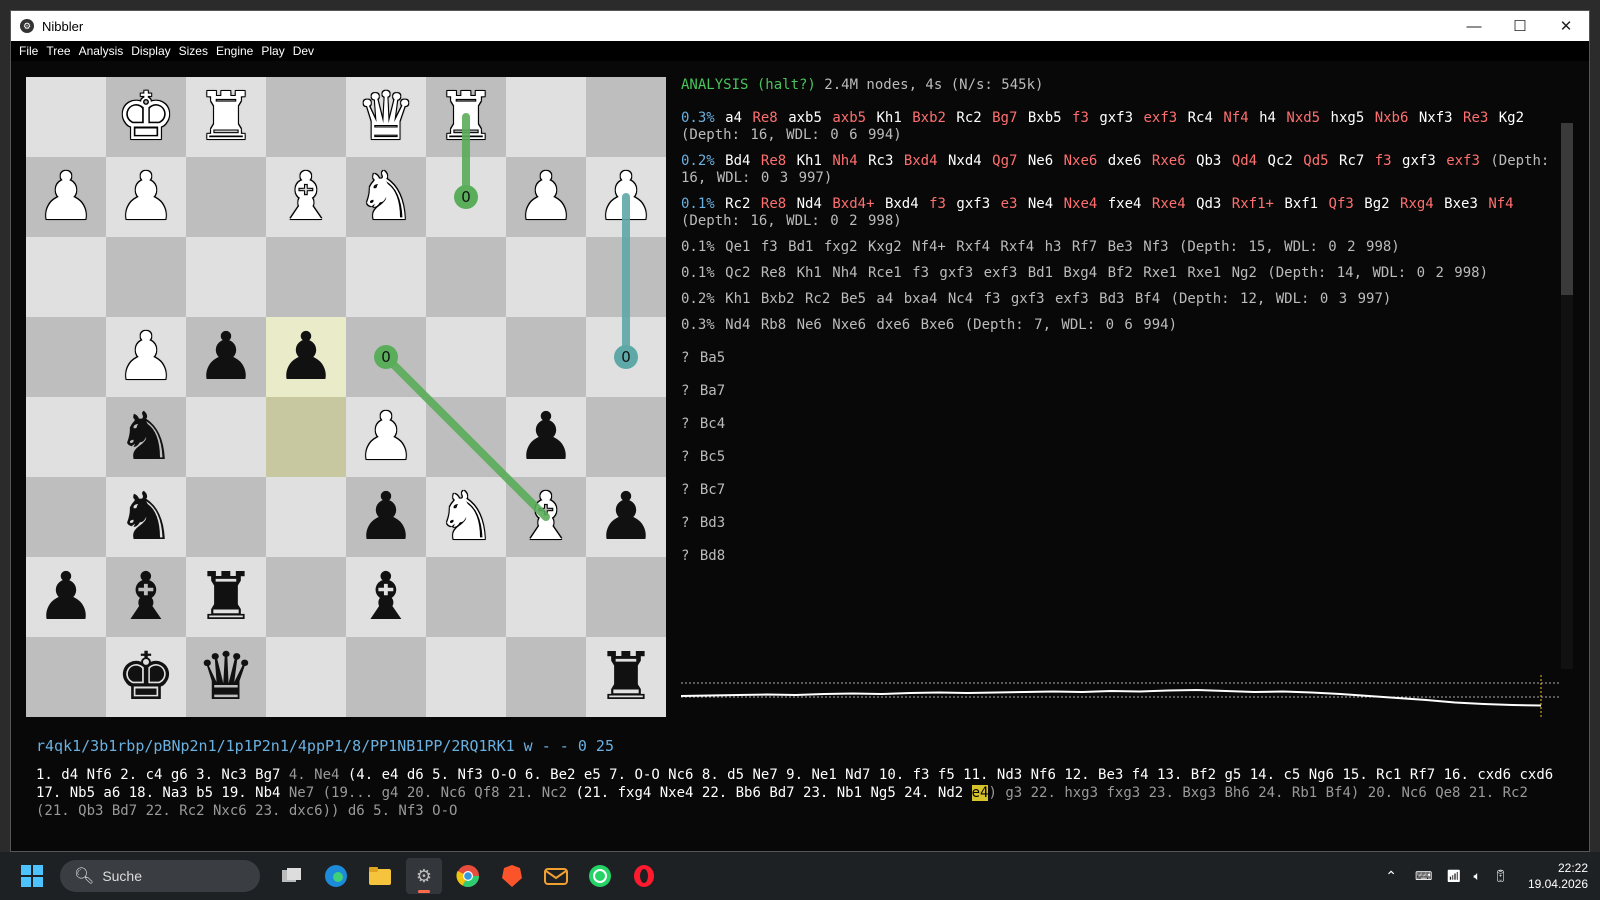 Image resolution: width=1600 pixels, height=900 pixels. I want to click on taskbar-search: 🔍︎ Suche, so click(160, 876).